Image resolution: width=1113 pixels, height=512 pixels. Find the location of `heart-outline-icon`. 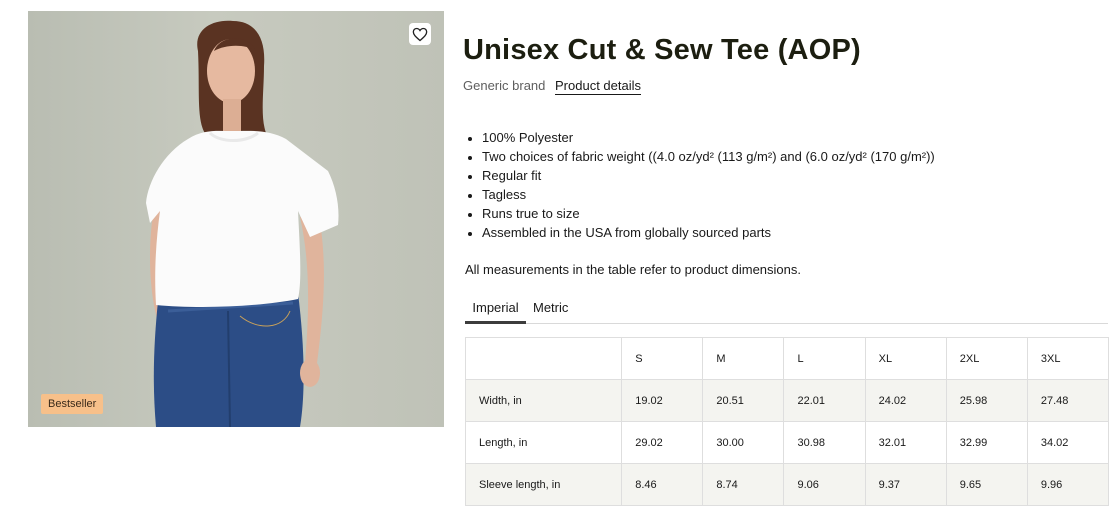

heart-outline-icon is located at coordinates (420, 34).